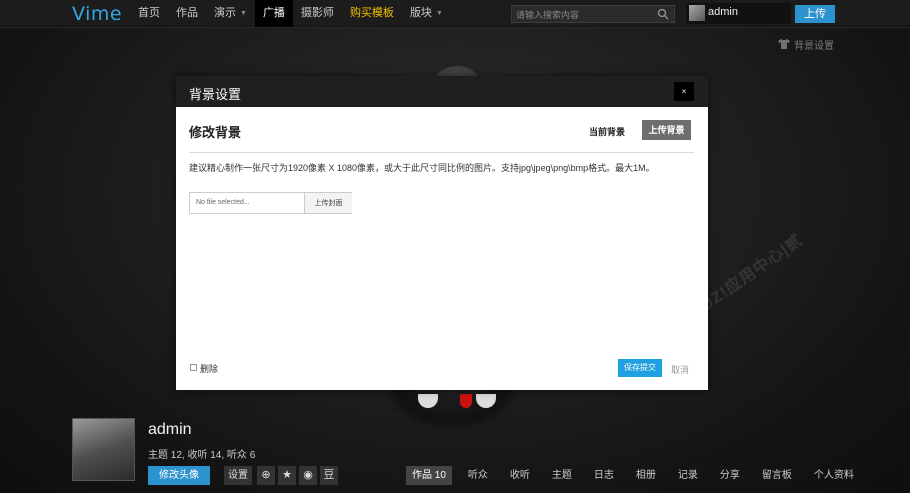 Image resolution: width=910 pixels, height=493 pixels. I want to click on nav-works-label: 作品, so click(187, 13).